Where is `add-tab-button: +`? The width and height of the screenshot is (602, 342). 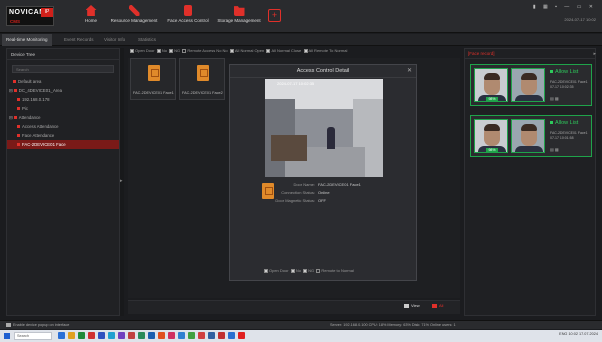 add-tab-button: + is located at coordinates (274, 15).